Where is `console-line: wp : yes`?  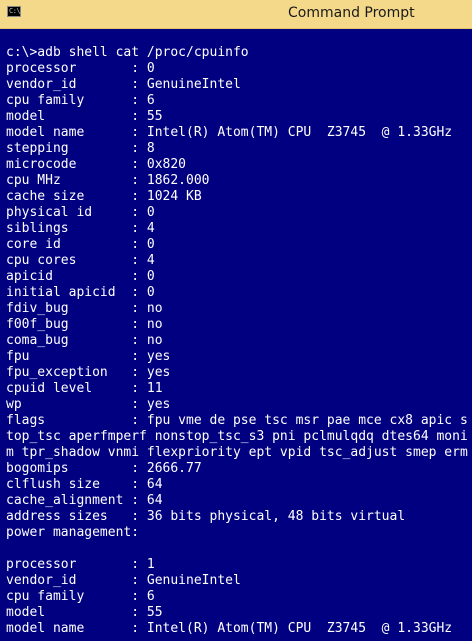 console-line: wp : yes is located at coordinates (88, 404).